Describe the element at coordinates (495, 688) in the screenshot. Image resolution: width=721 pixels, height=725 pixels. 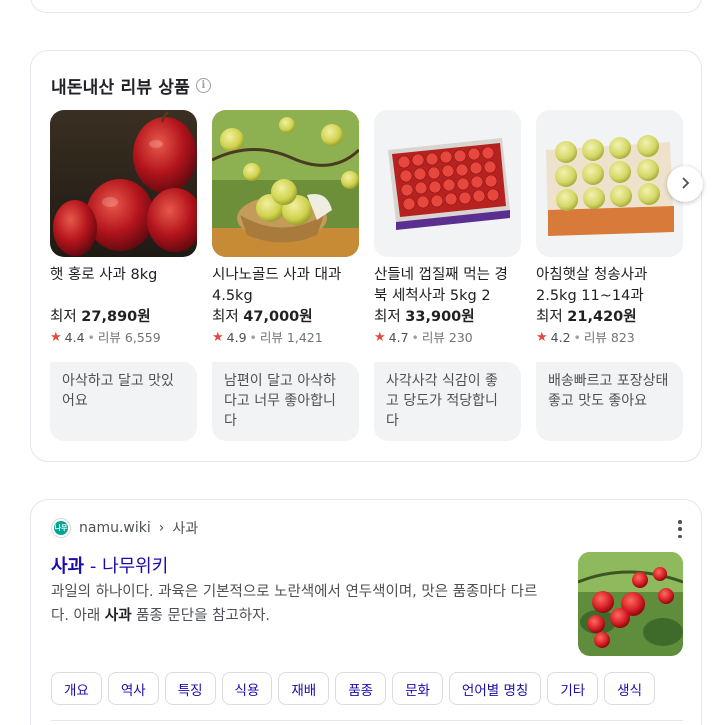
I see `chip-names-by-language: 언어별 명칭` at that location.